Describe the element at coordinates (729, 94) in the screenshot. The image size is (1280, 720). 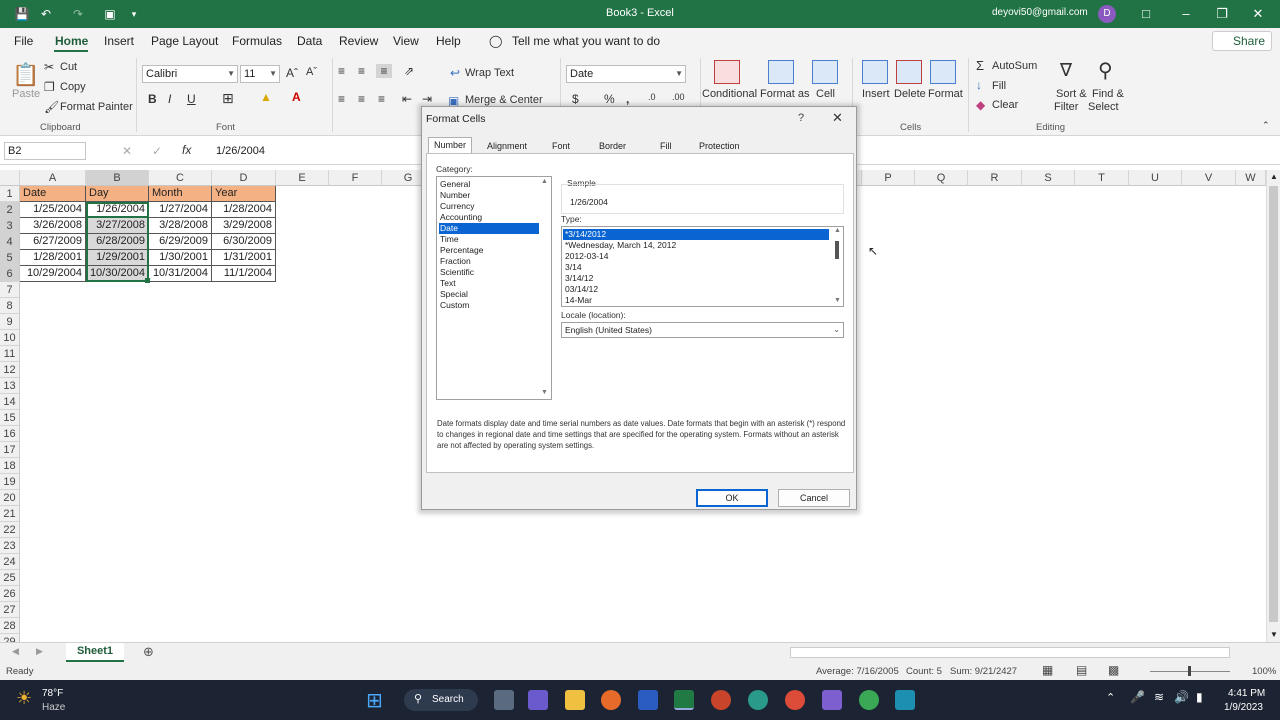
I see `conditional-formatting-button: Conditional` at that location.